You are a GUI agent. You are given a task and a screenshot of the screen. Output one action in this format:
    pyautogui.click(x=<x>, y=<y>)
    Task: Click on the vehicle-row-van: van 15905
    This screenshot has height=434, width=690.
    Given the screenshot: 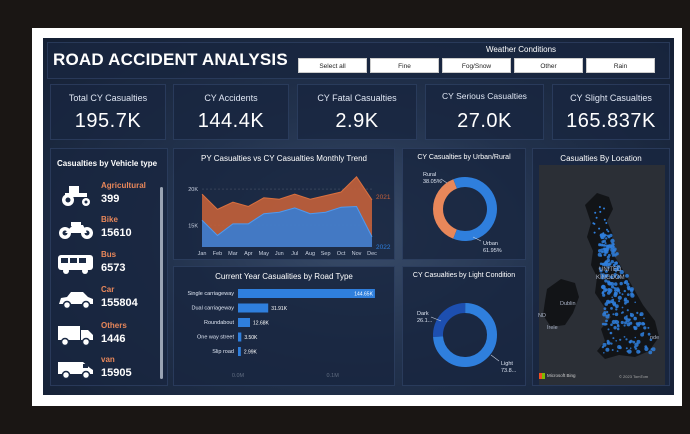 What is the action you would take?
    pyautogui.click(x=107, y=370)
    